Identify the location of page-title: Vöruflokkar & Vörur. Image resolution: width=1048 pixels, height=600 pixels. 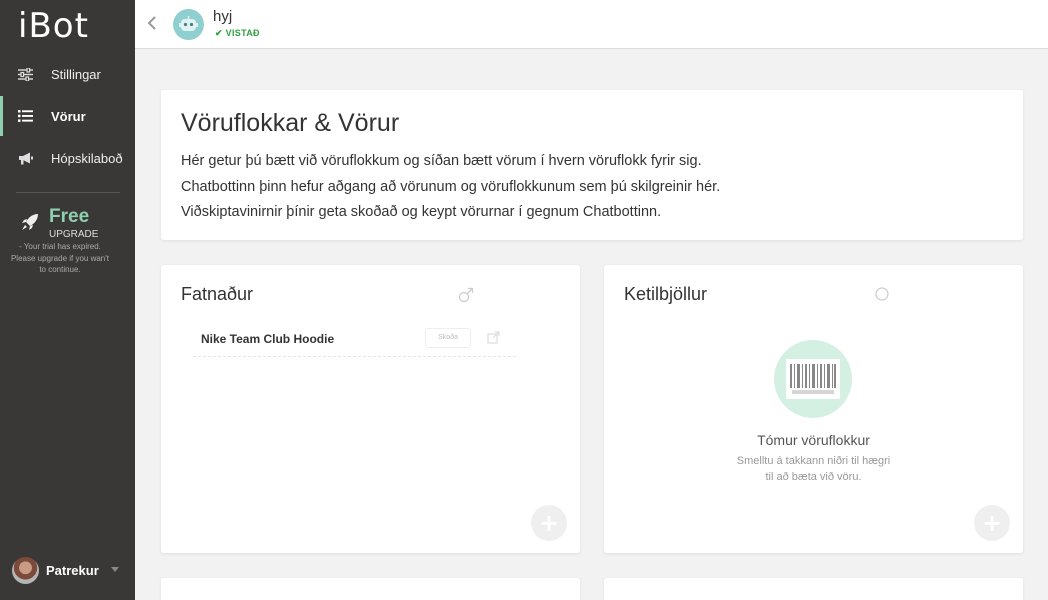
(290, 123).